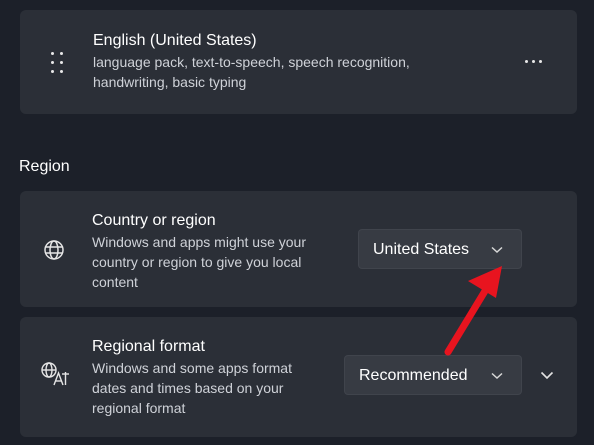 The height and width of the screenshot is (445, 594). Describe the element at coordinates (57, 63) in the screenshot. I see `drag-handle-icon` at that location.